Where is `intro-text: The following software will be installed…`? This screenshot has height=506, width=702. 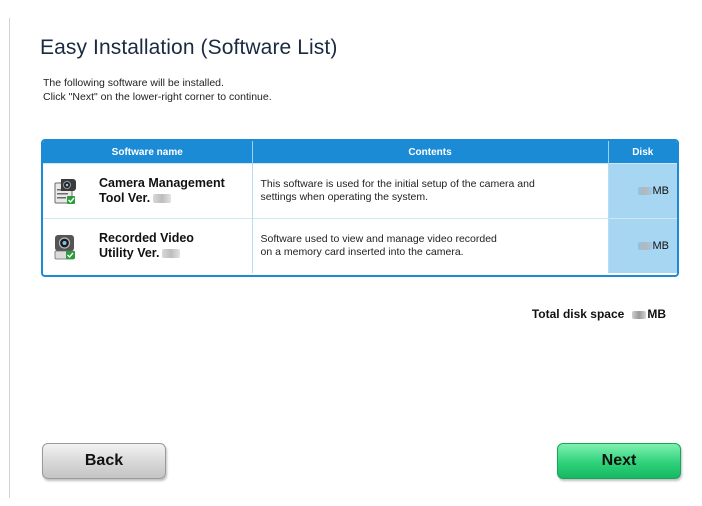
intro-text: The following software will be installed… is located at coordinates (157, 90).